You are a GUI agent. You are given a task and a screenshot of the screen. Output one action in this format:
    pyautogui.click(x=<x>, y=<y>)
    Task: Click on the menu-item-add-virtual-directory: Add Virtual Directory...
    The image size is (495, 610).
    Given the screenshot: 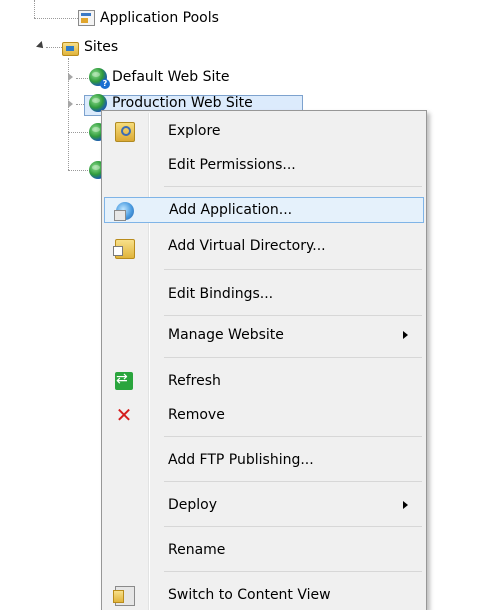 What is the action you would take?
    pyautogui.click(x=263, y=246)
    